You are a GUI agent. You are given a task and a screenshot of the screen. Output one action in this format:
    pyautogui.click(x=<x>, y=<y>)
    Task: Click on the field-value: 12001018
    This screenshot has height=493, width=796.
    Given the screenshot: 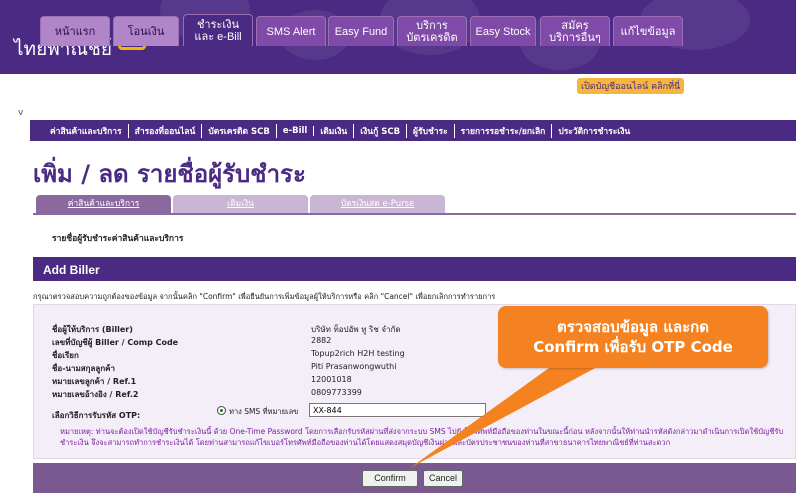 What is the action you would take?
    pyautogui.click(x=331, y=379)
    